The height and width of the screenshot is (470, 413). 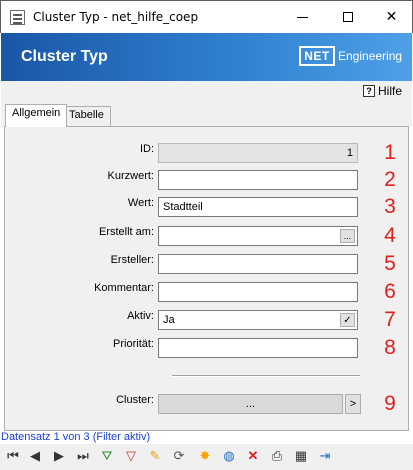 I want to click on filter-icon: ▽, so click(x=131, y=456).